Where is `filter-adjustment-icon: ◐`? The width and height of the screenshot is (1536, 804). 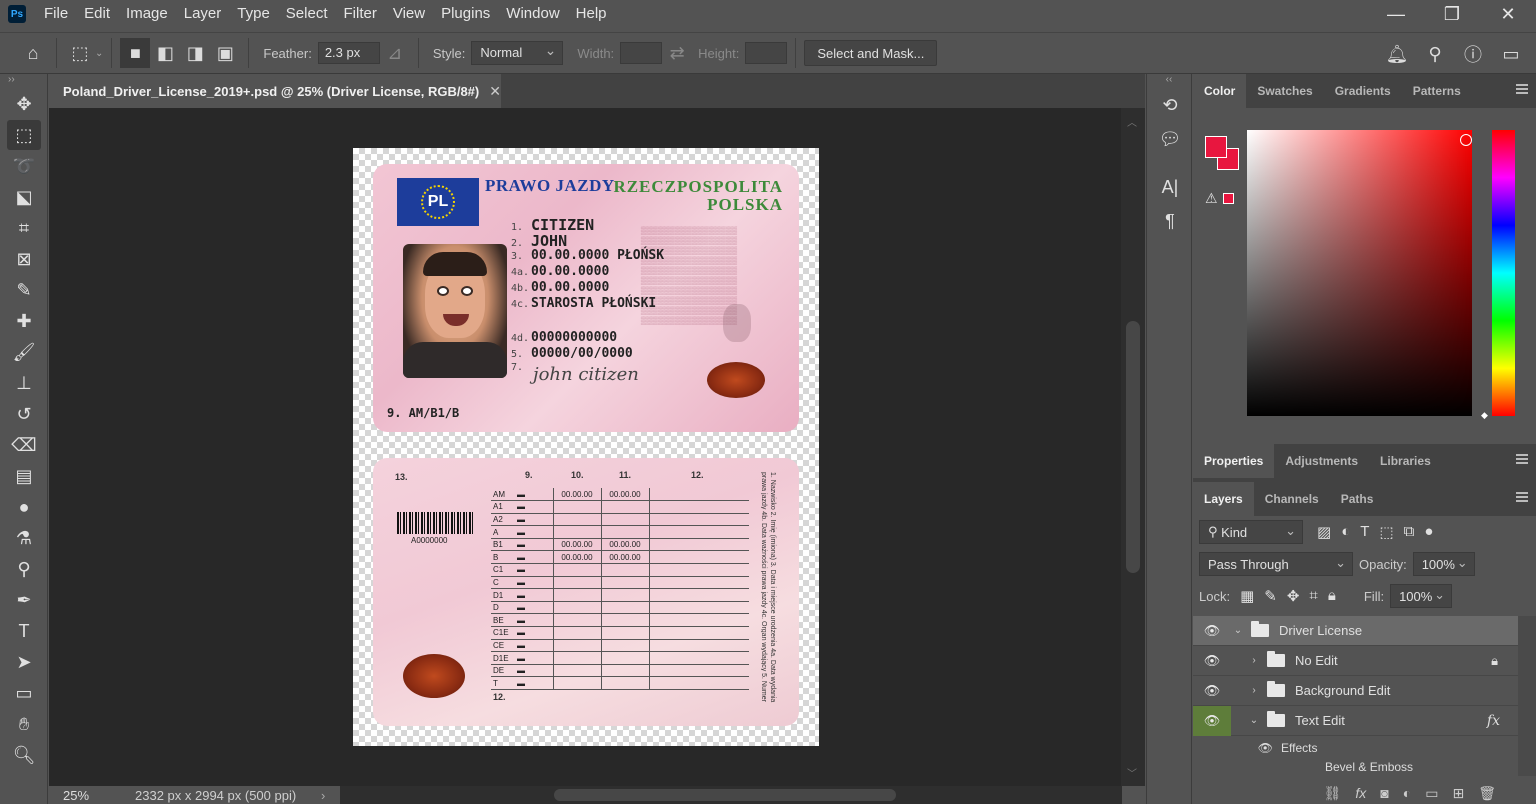
filter-adjustment-icon: ◐ is located at coordinates (1345, 532).